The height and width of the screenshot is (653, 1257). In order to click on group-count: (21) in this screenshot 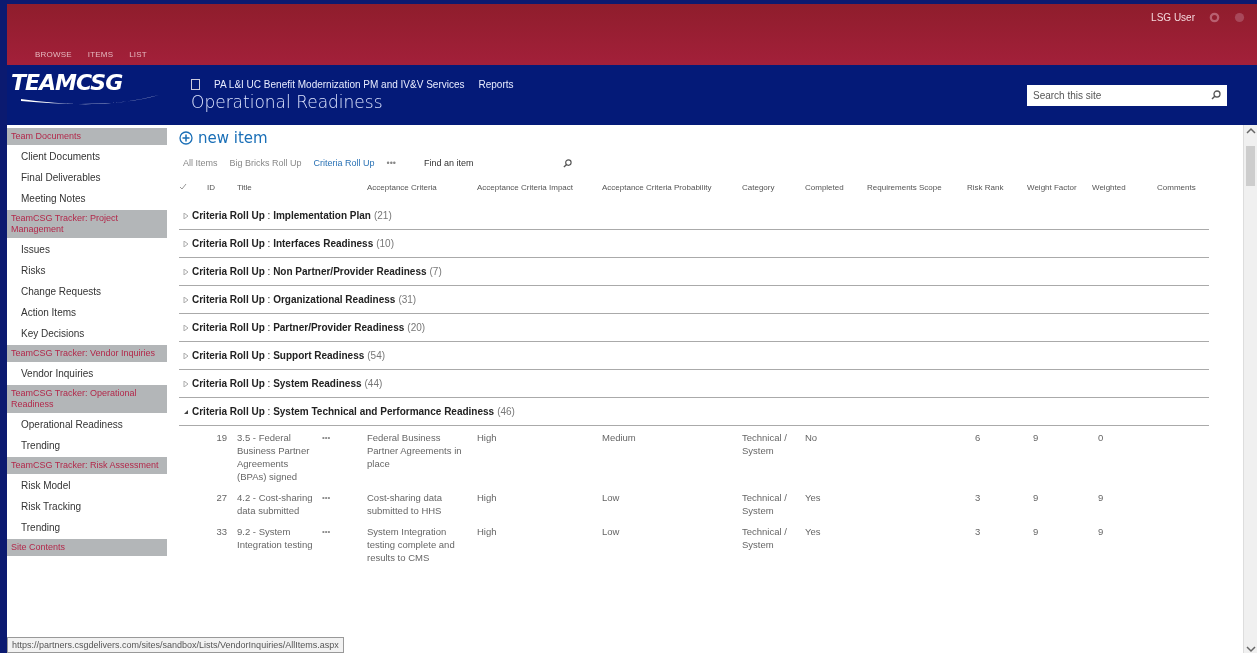, I will do `click(382, 215)`.